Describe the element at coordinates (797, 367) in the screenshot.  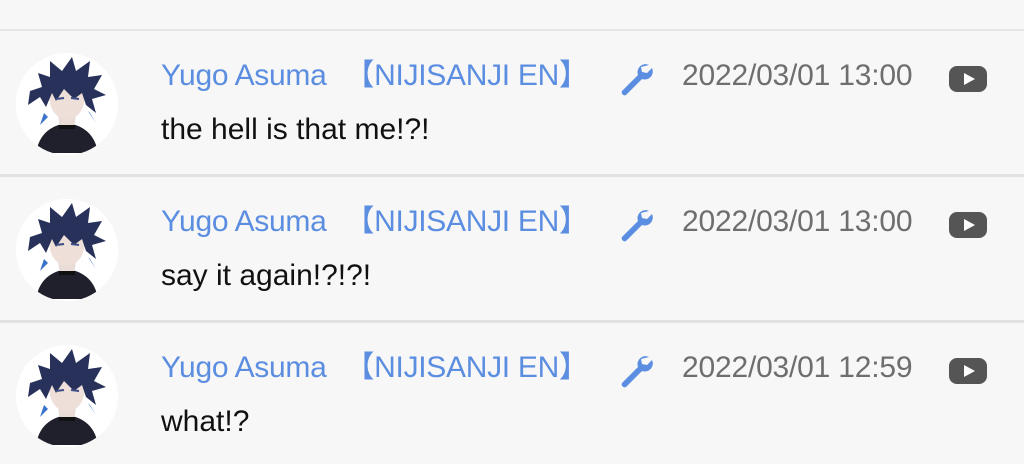
I see `timestamp: 2022/03/01 12:59` at that location.